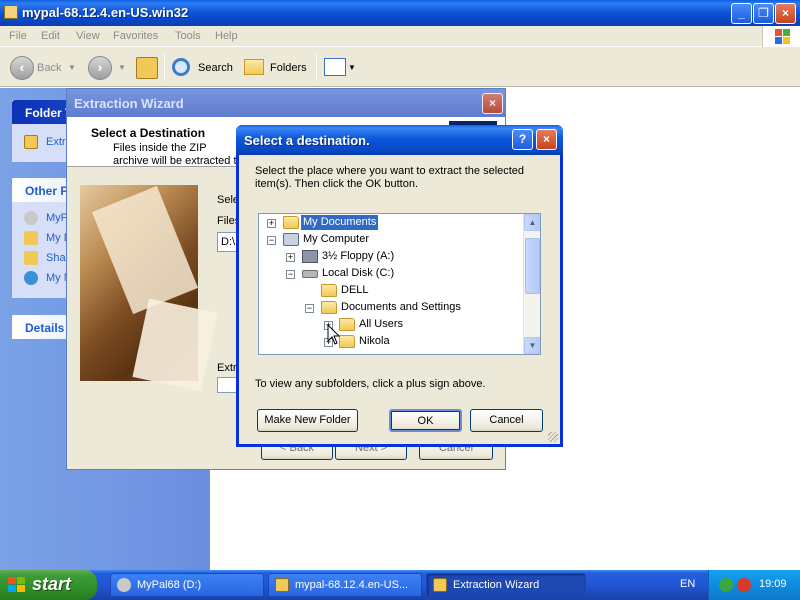 The image size is (800, 600). I want to click on scroll-down-icon: ▼, so click(532, 345).